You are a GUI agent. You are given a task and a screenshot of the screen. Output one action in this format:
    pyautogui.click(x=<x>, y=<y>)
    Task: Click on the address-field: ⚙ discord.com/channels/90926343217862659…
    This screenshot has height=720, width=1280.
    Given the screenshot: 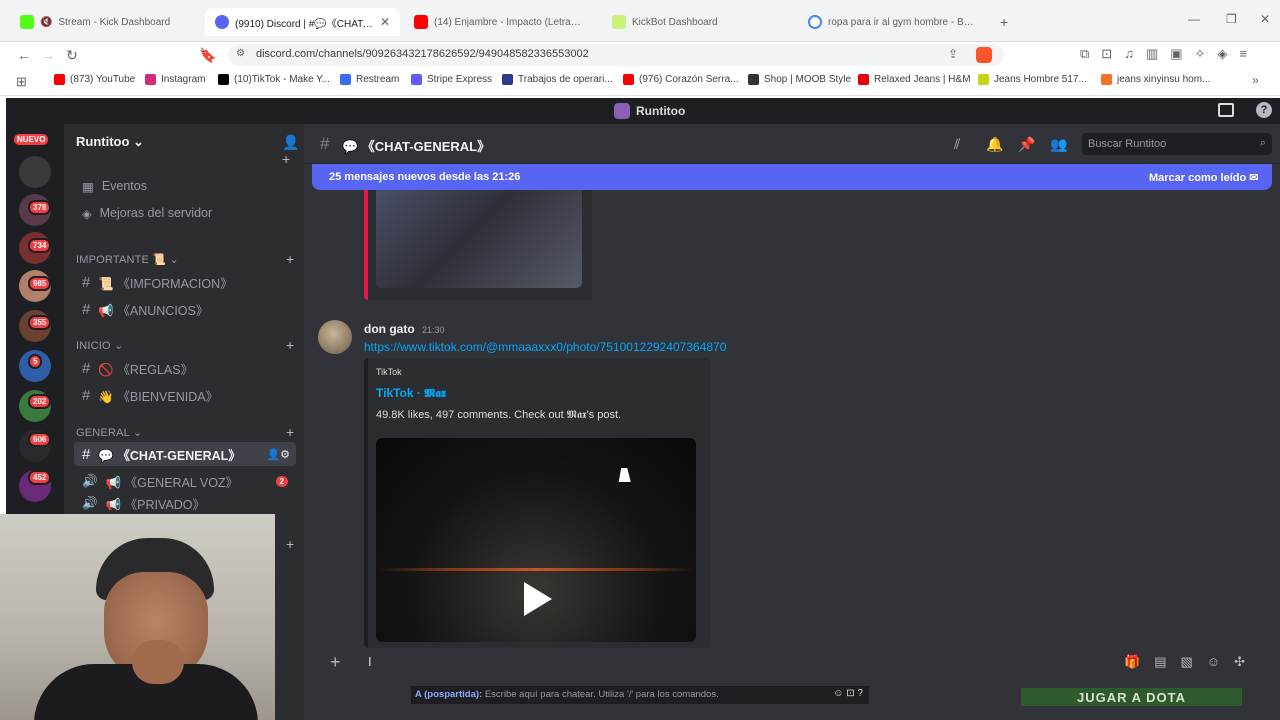 What is the action you would take?
    pyautogui.click(x=616, y=55)
    